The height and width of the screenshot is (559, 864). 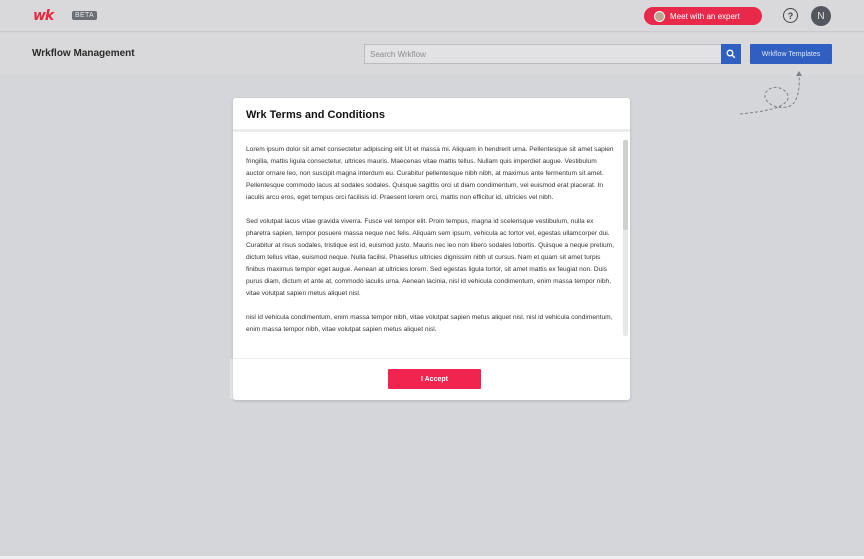 What do you see at coordinates (543, 54) in the screenshot?
I see `search-input: Search Wrkflow` at bounding box center [543, 54].